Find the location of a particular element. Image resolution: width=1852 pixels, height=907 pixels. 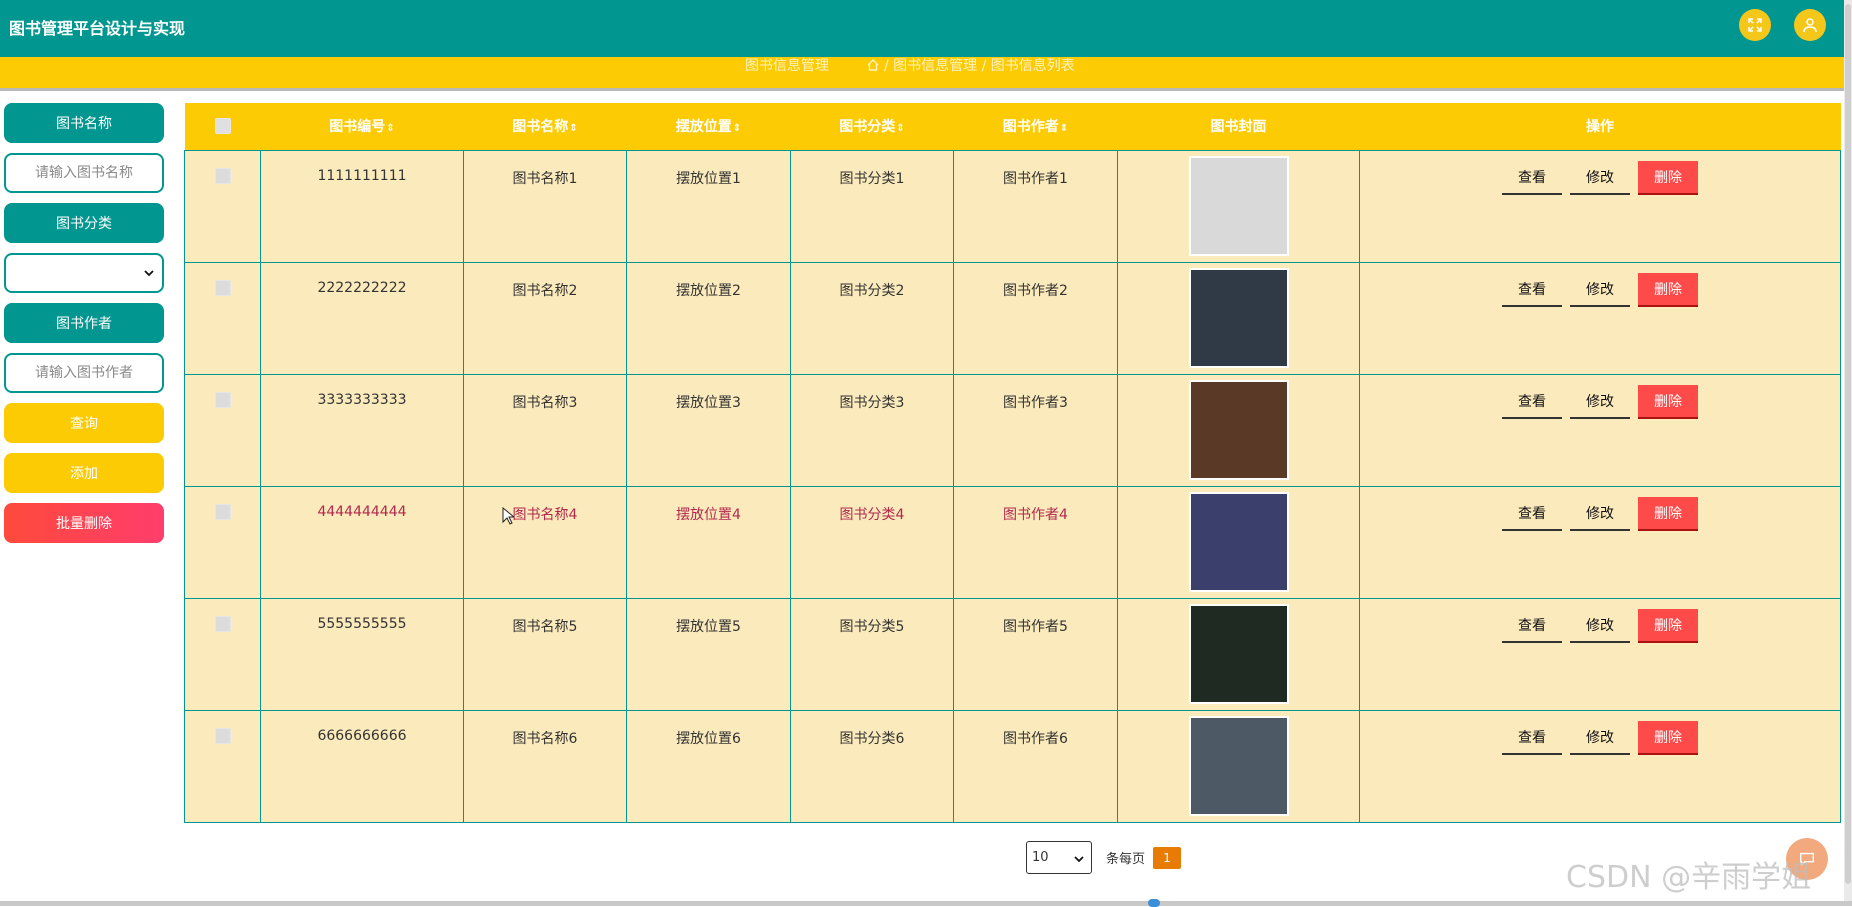

breadcrumb-bar: 图书信息管理 / 图书信息管理 / 图书信息列表 is located at coordinates (926, 74).